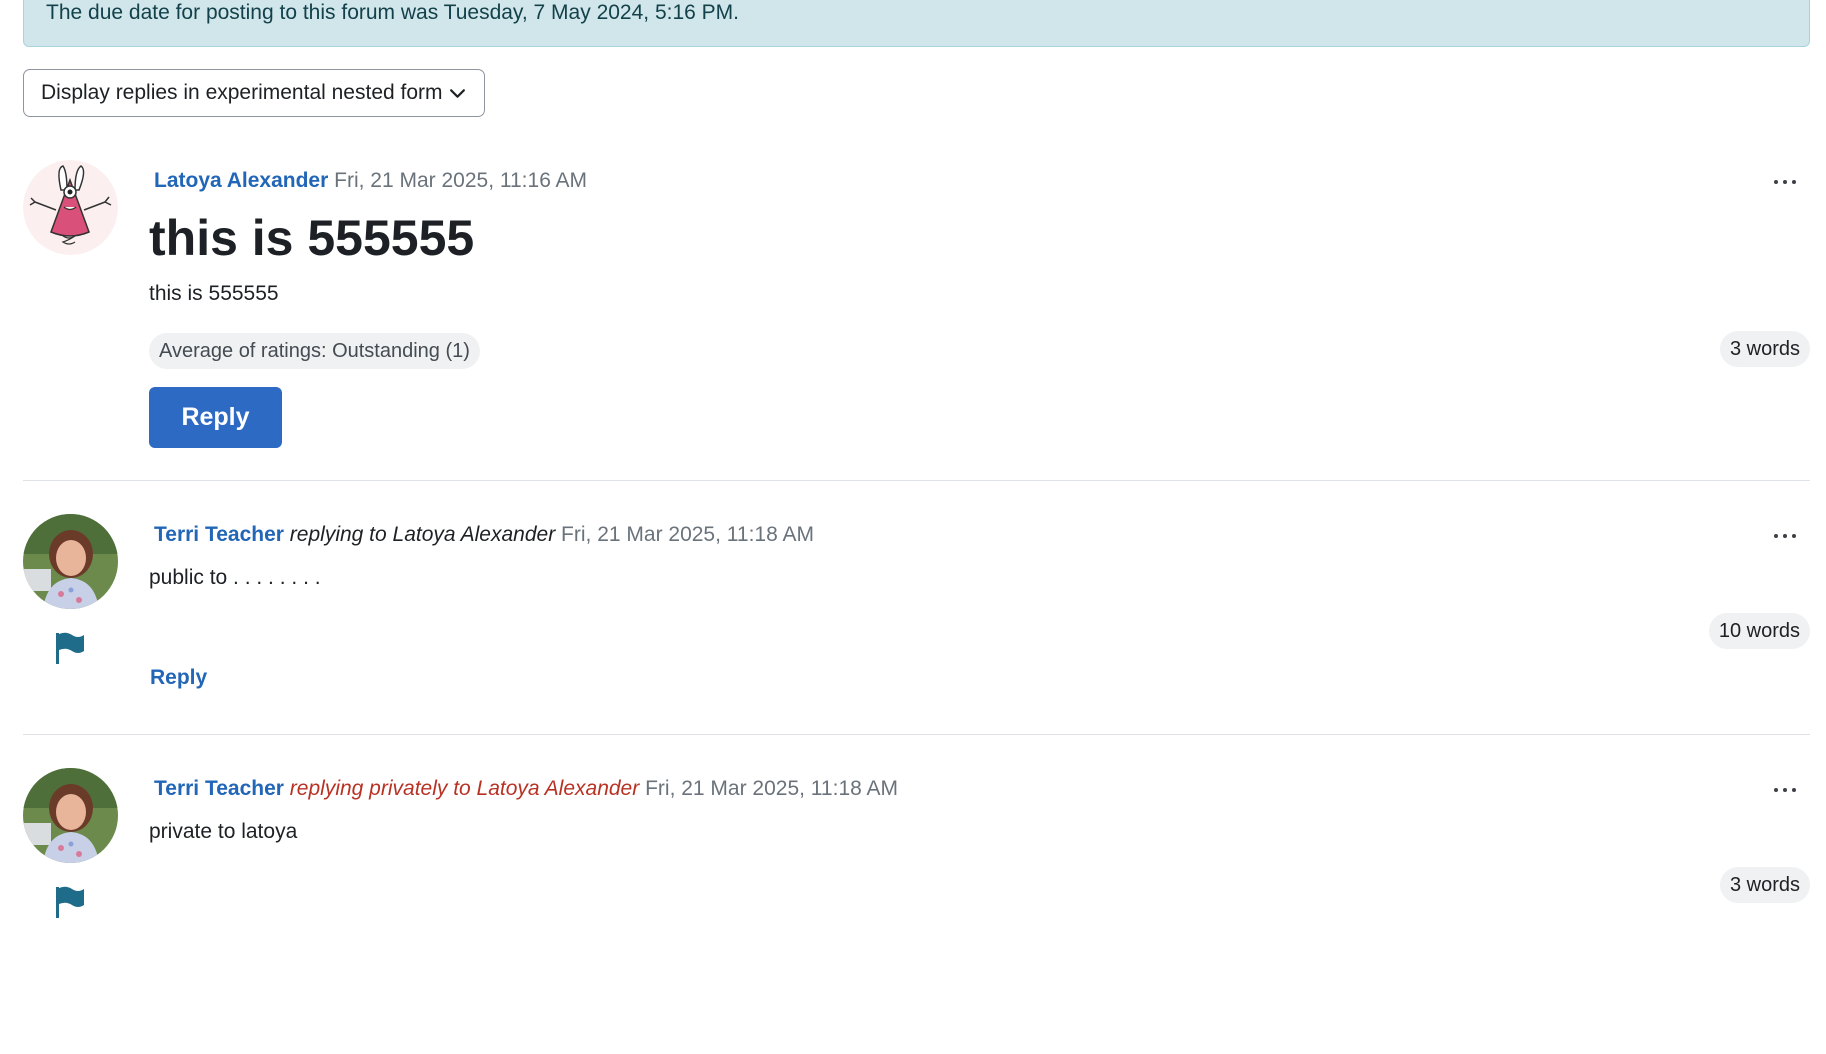  What do you see at coordinates (1759, 631) in the screenshot?
I see `word-count-badge: 10 words` at bounding box center [1759, 631].